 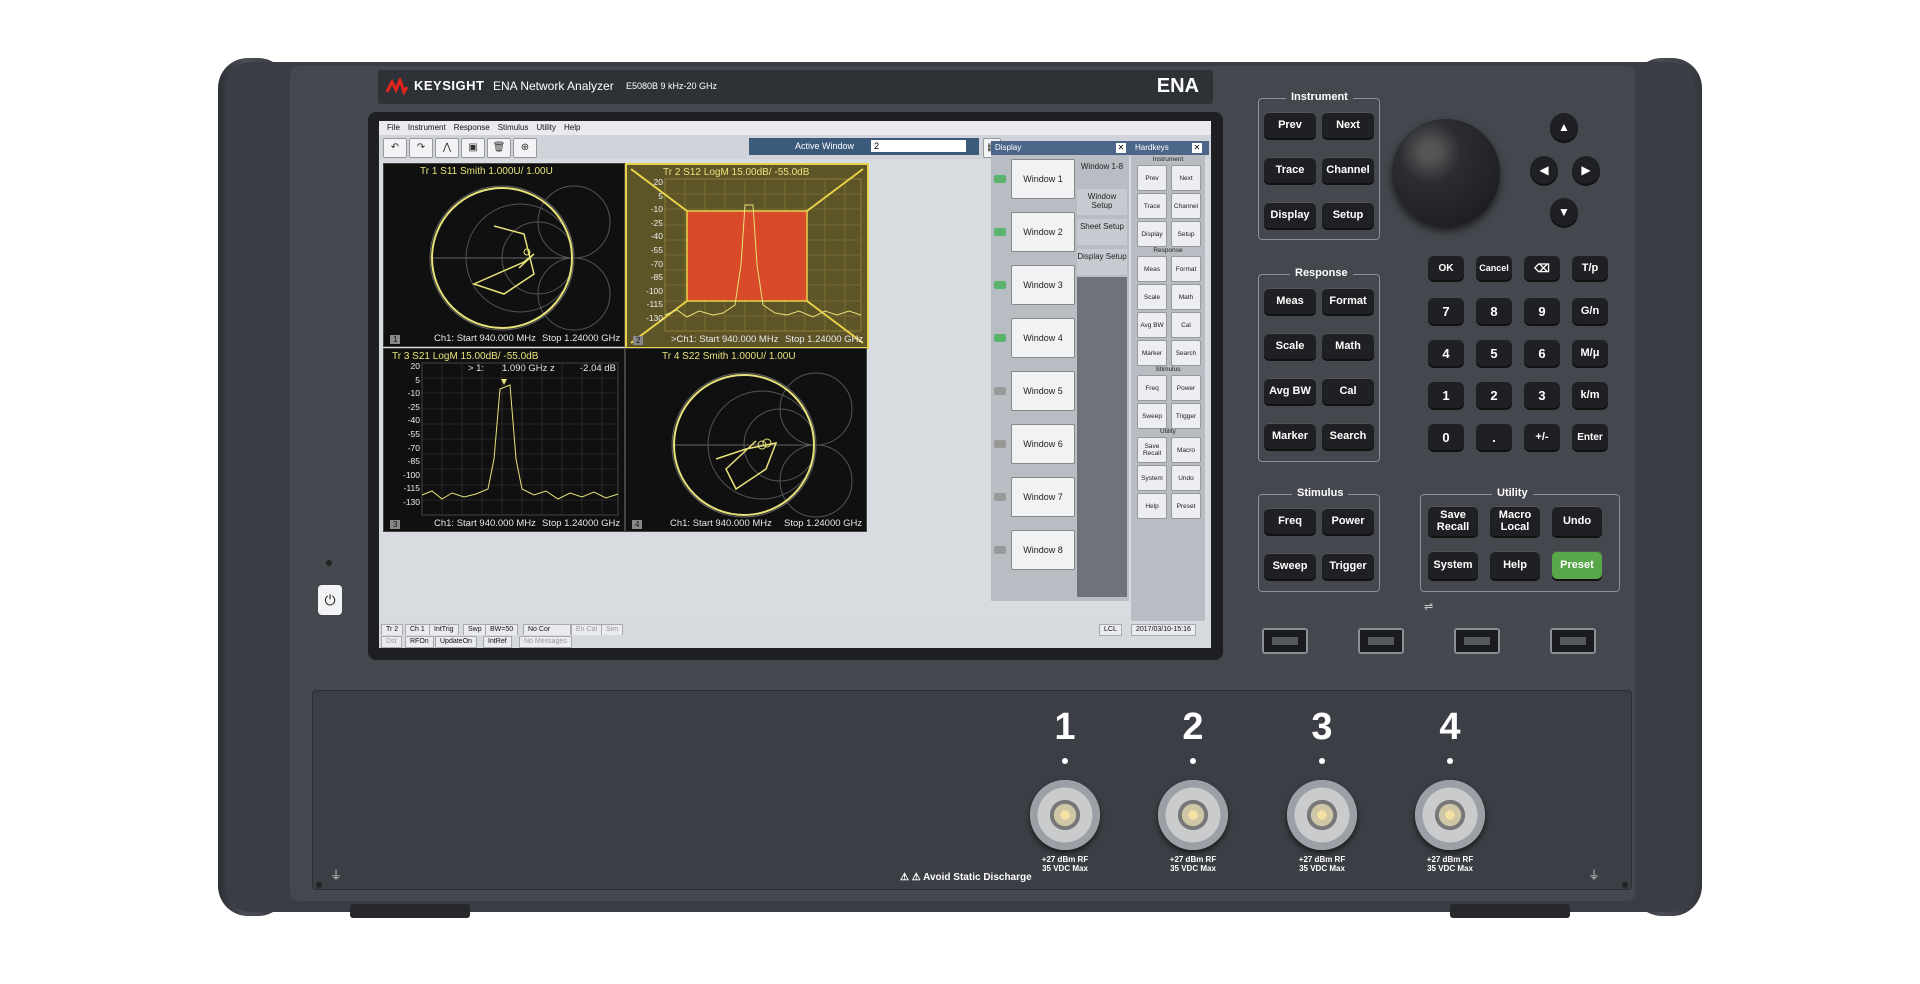 I want to click on key-2: 2, so click(x=1494, y=395).